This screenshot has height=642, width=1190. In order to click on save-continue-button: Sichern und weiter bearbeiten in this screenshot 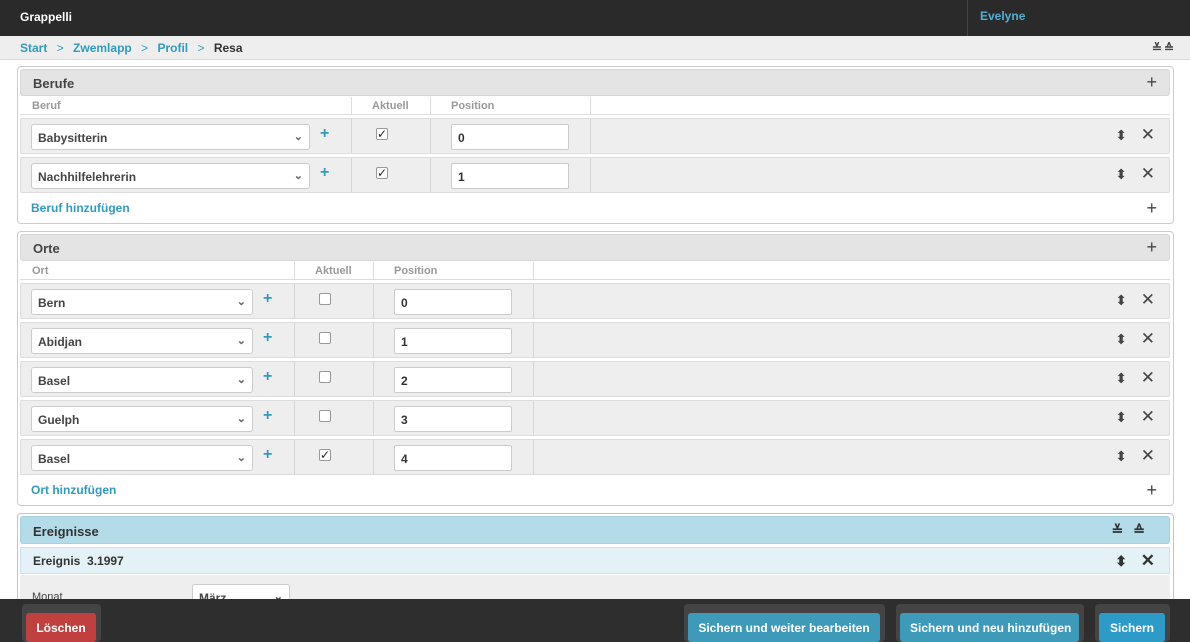, I will do `click(784, 627)`.